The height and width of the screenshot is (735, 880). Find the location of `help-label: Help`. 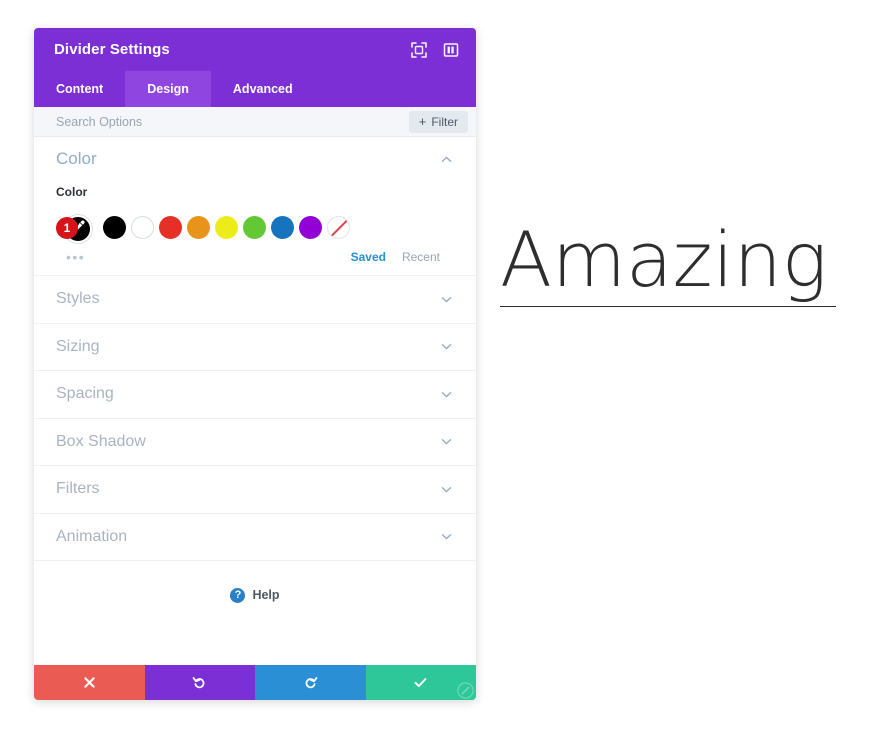

help-label: Help is located at coordinates (266, 595).